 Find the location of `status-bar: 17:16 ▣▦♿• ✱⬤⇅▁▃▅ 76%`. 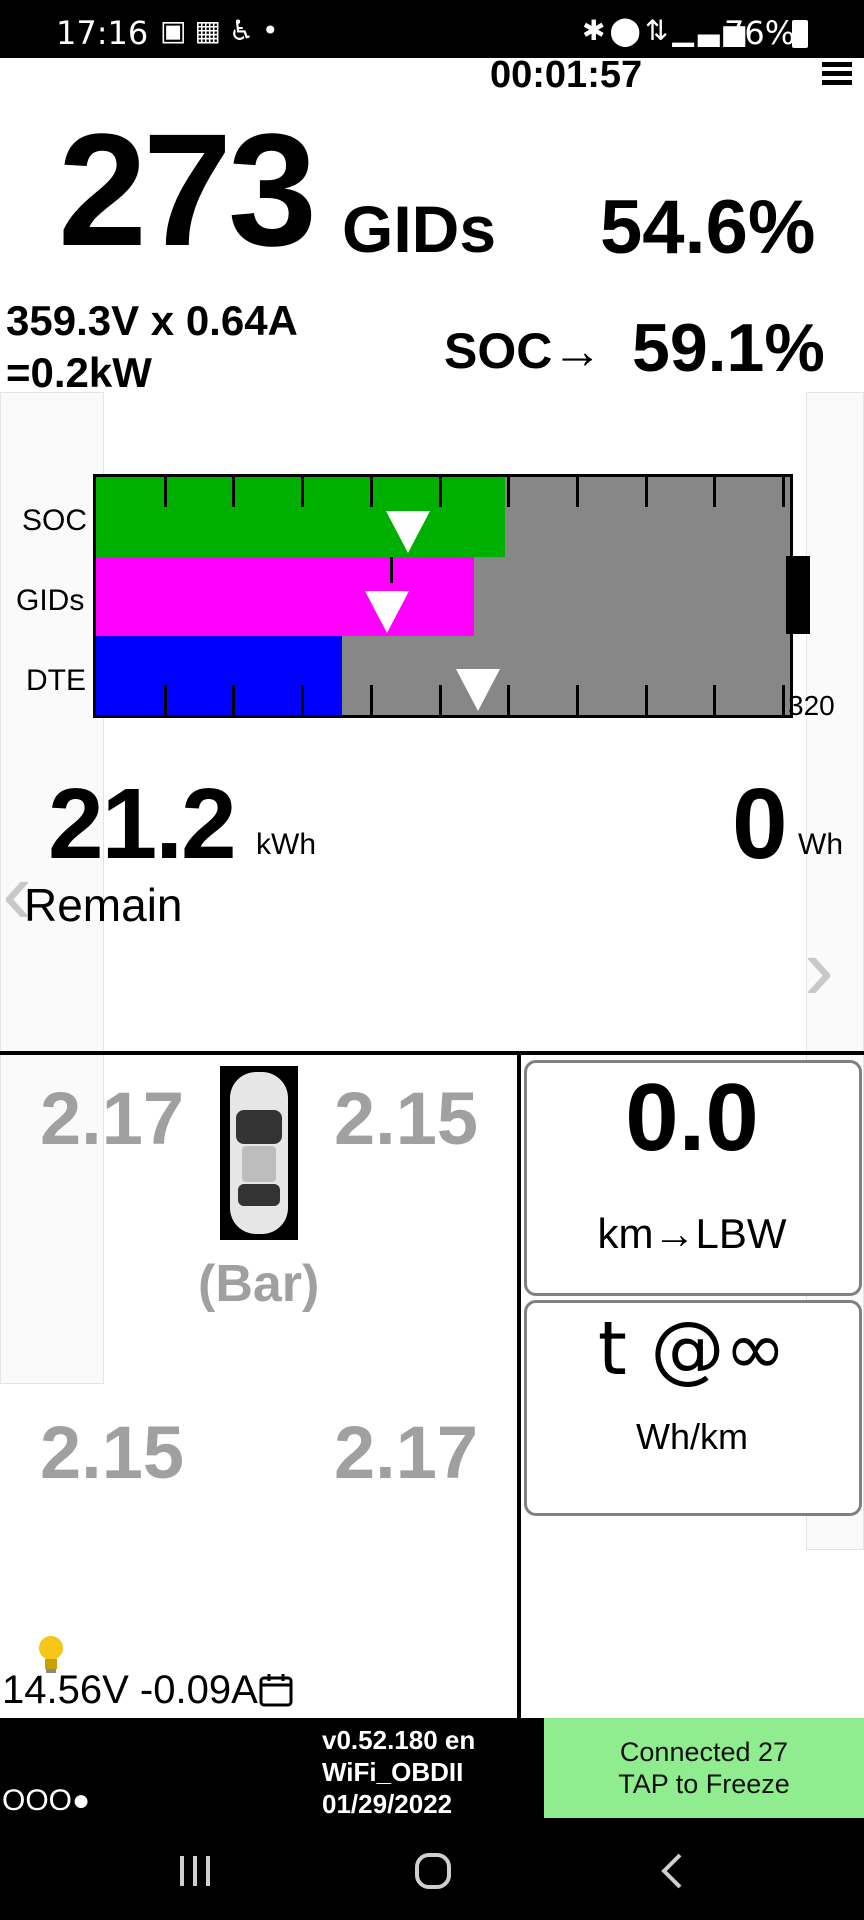

status-bar: 17:16 ▣▦♿• ✱⬤⇅▁▃▅ 76% is located at coordinates (432, 29).